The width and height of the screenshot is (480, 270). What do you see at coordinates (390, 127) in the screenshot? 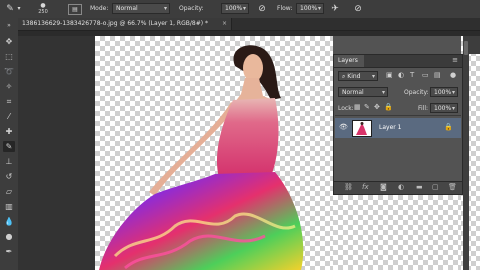
I see `layer-name: Layer 1` at bounding box center [390, 127].